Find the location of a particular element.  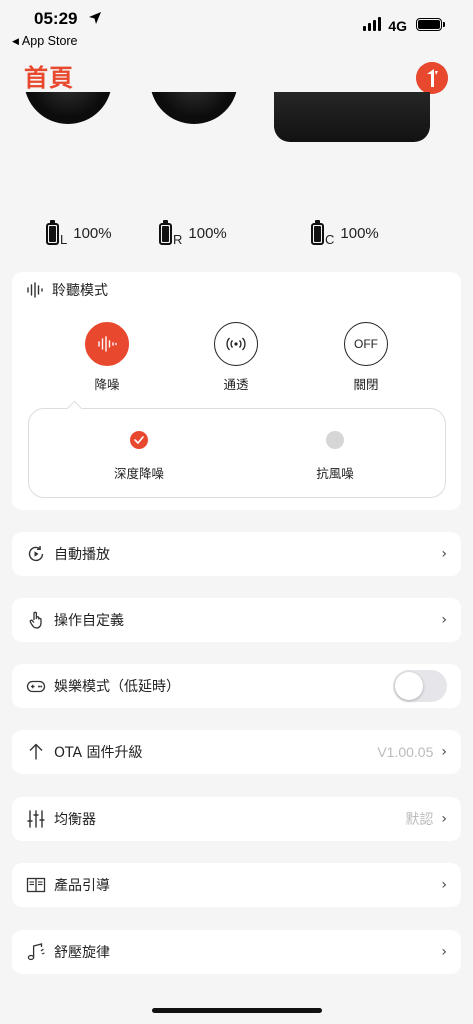

settings-row-custom-controls: 操作自定義 › is located at coordinates (236, 620).